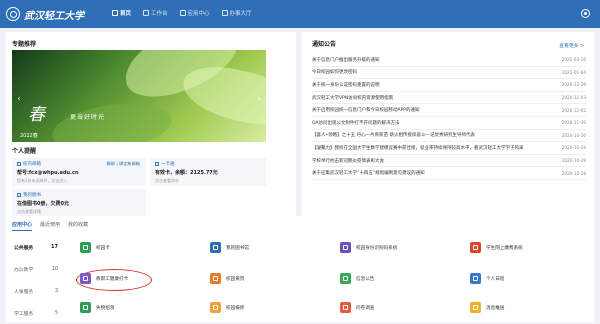  I want to click on mail-card-label: 校内邮箱, so click(32, 164).